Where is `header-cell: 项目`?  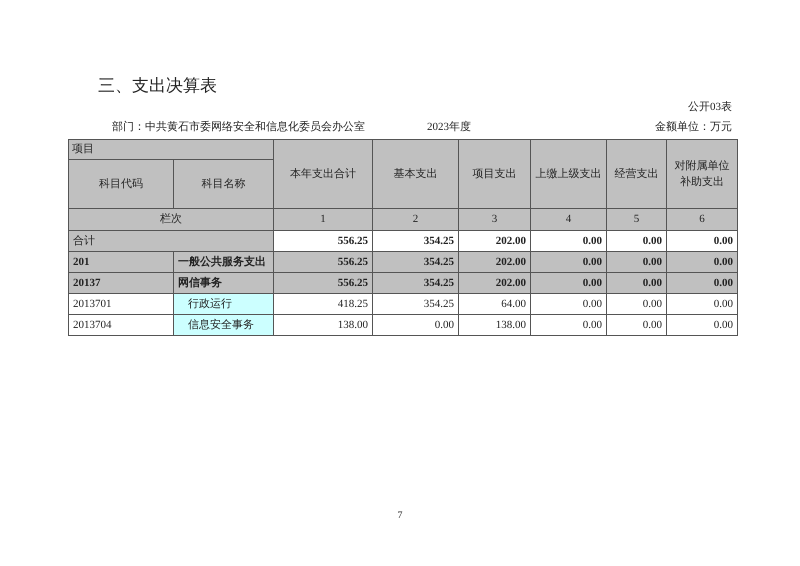 header-cell: 项目 is located at coordinates (171, 150).